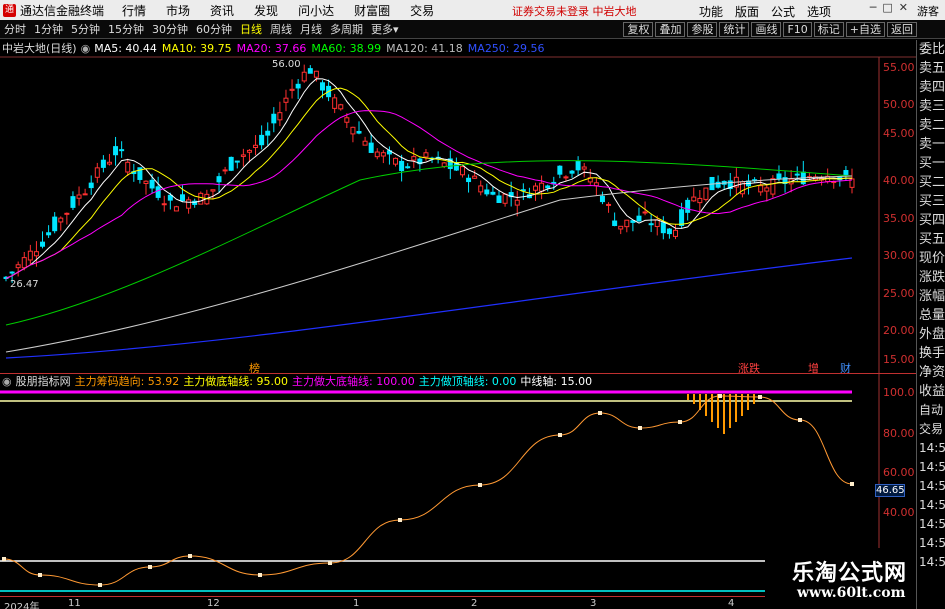 This screenshot has width=945, height=609. Describe the element at coordinates (899, 180) in the screenshot. I see `y-tick: 40.00` at that location.